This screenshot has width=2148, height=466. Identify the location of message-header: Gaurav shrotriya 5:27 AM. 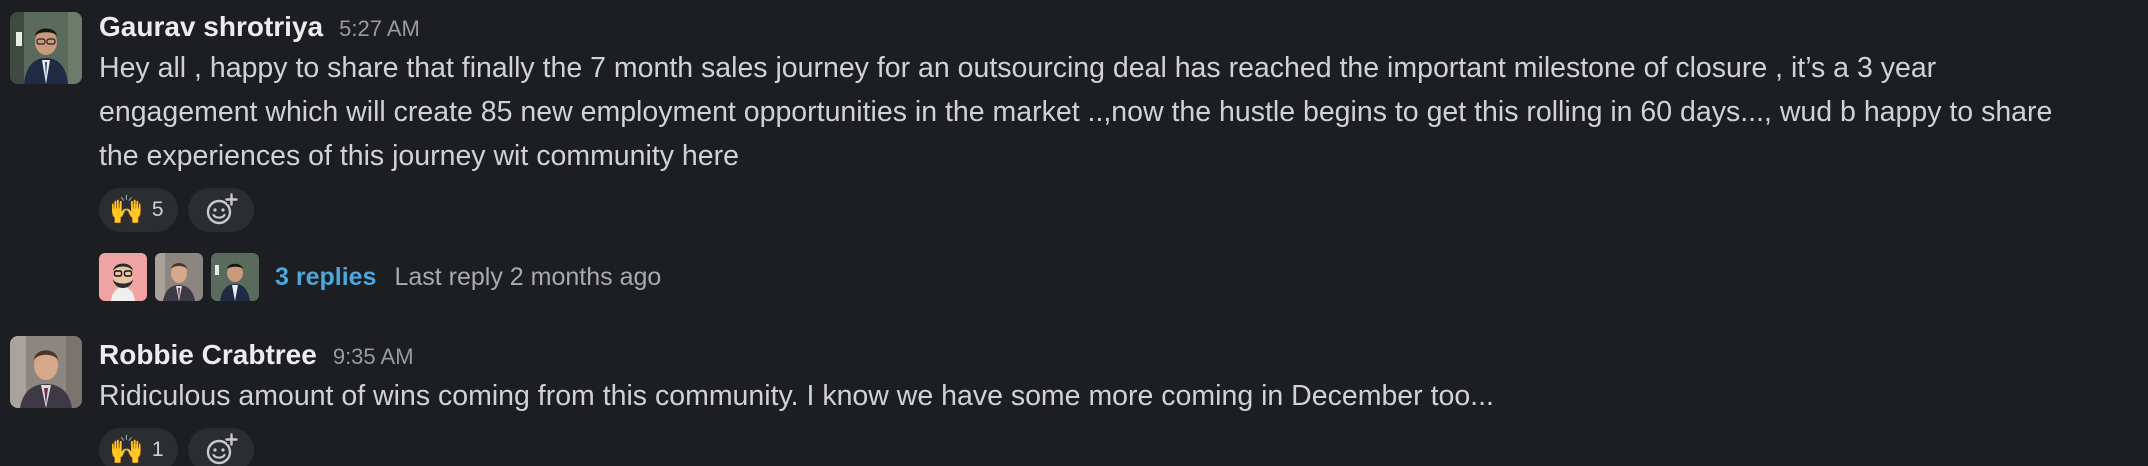
(1118, 27).